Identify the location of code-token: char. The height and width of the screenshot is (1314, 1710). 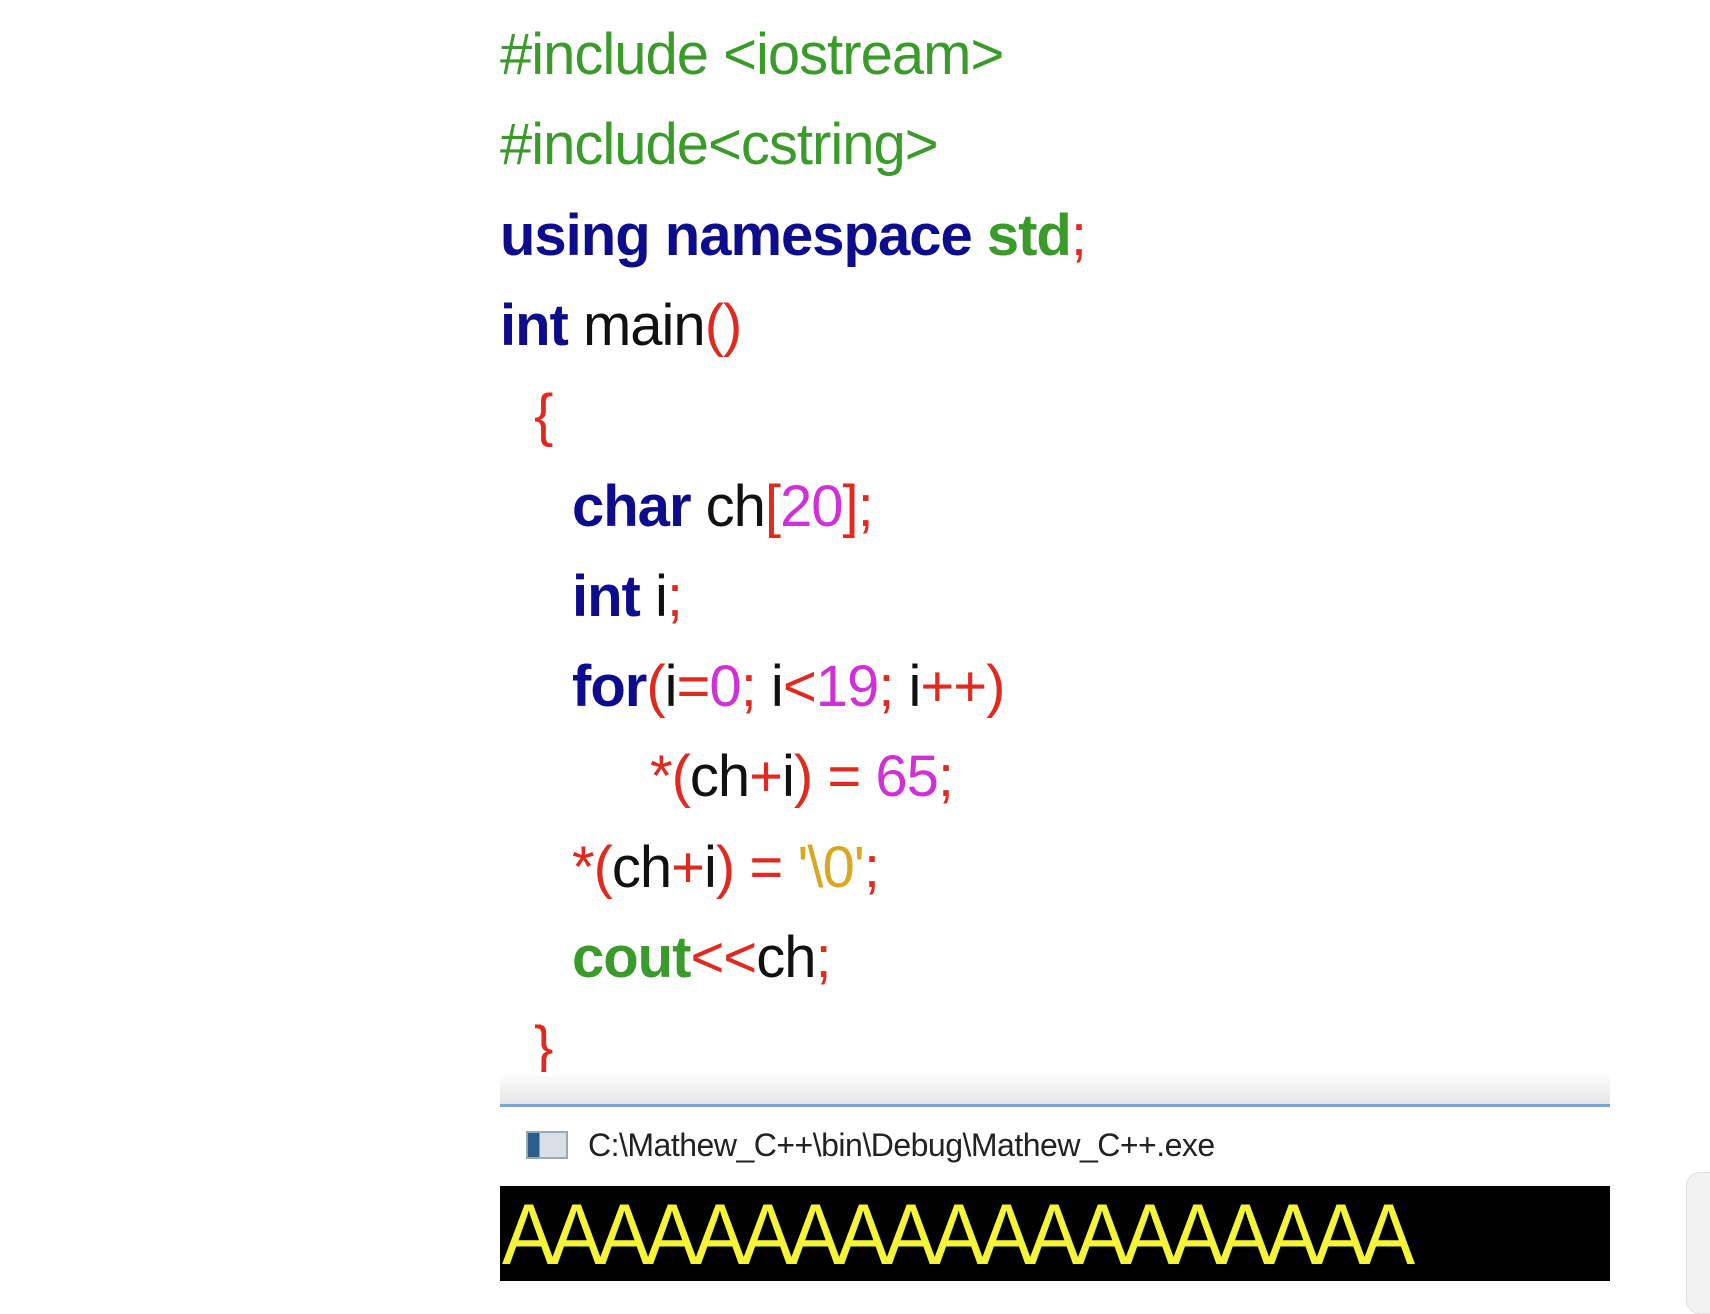
(632, 506).